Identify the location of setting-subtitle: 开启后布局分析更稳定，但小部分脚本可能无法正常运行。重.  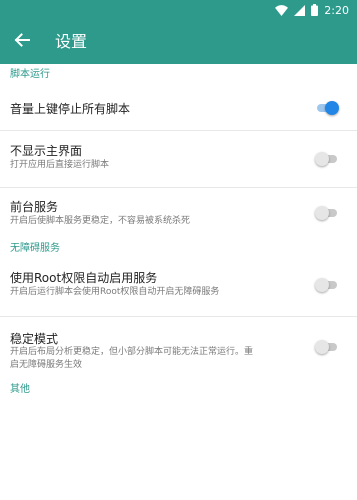
(132, 352).